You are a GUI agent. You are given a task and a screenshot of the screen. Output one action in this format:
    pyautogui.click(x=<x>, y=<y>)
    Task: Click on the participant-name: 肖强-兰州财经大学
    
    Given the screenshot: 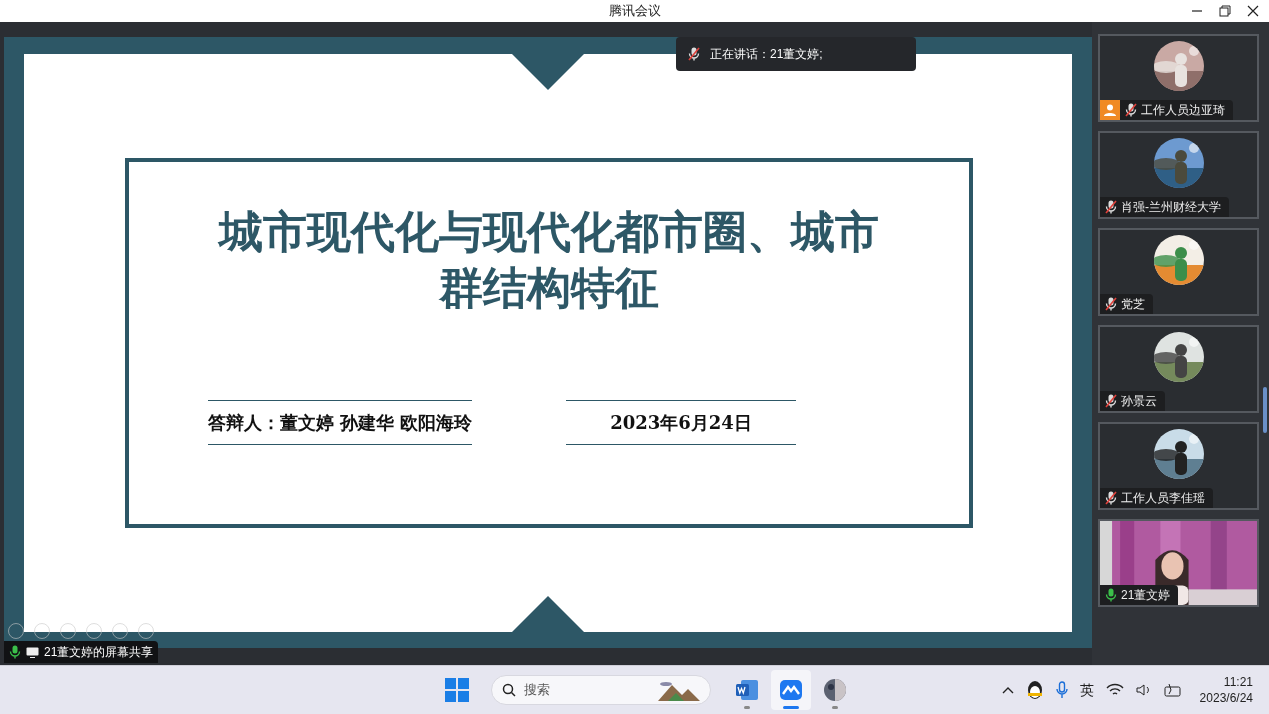 What is the action you would take?
    pyautogui.click(x=1171, y=207)
    